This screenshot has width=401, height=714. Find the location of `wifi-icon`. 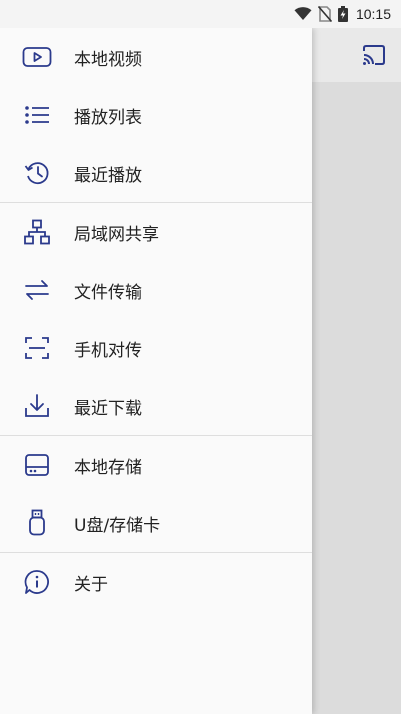

wifi-icon is located at coordinates (303, 13).